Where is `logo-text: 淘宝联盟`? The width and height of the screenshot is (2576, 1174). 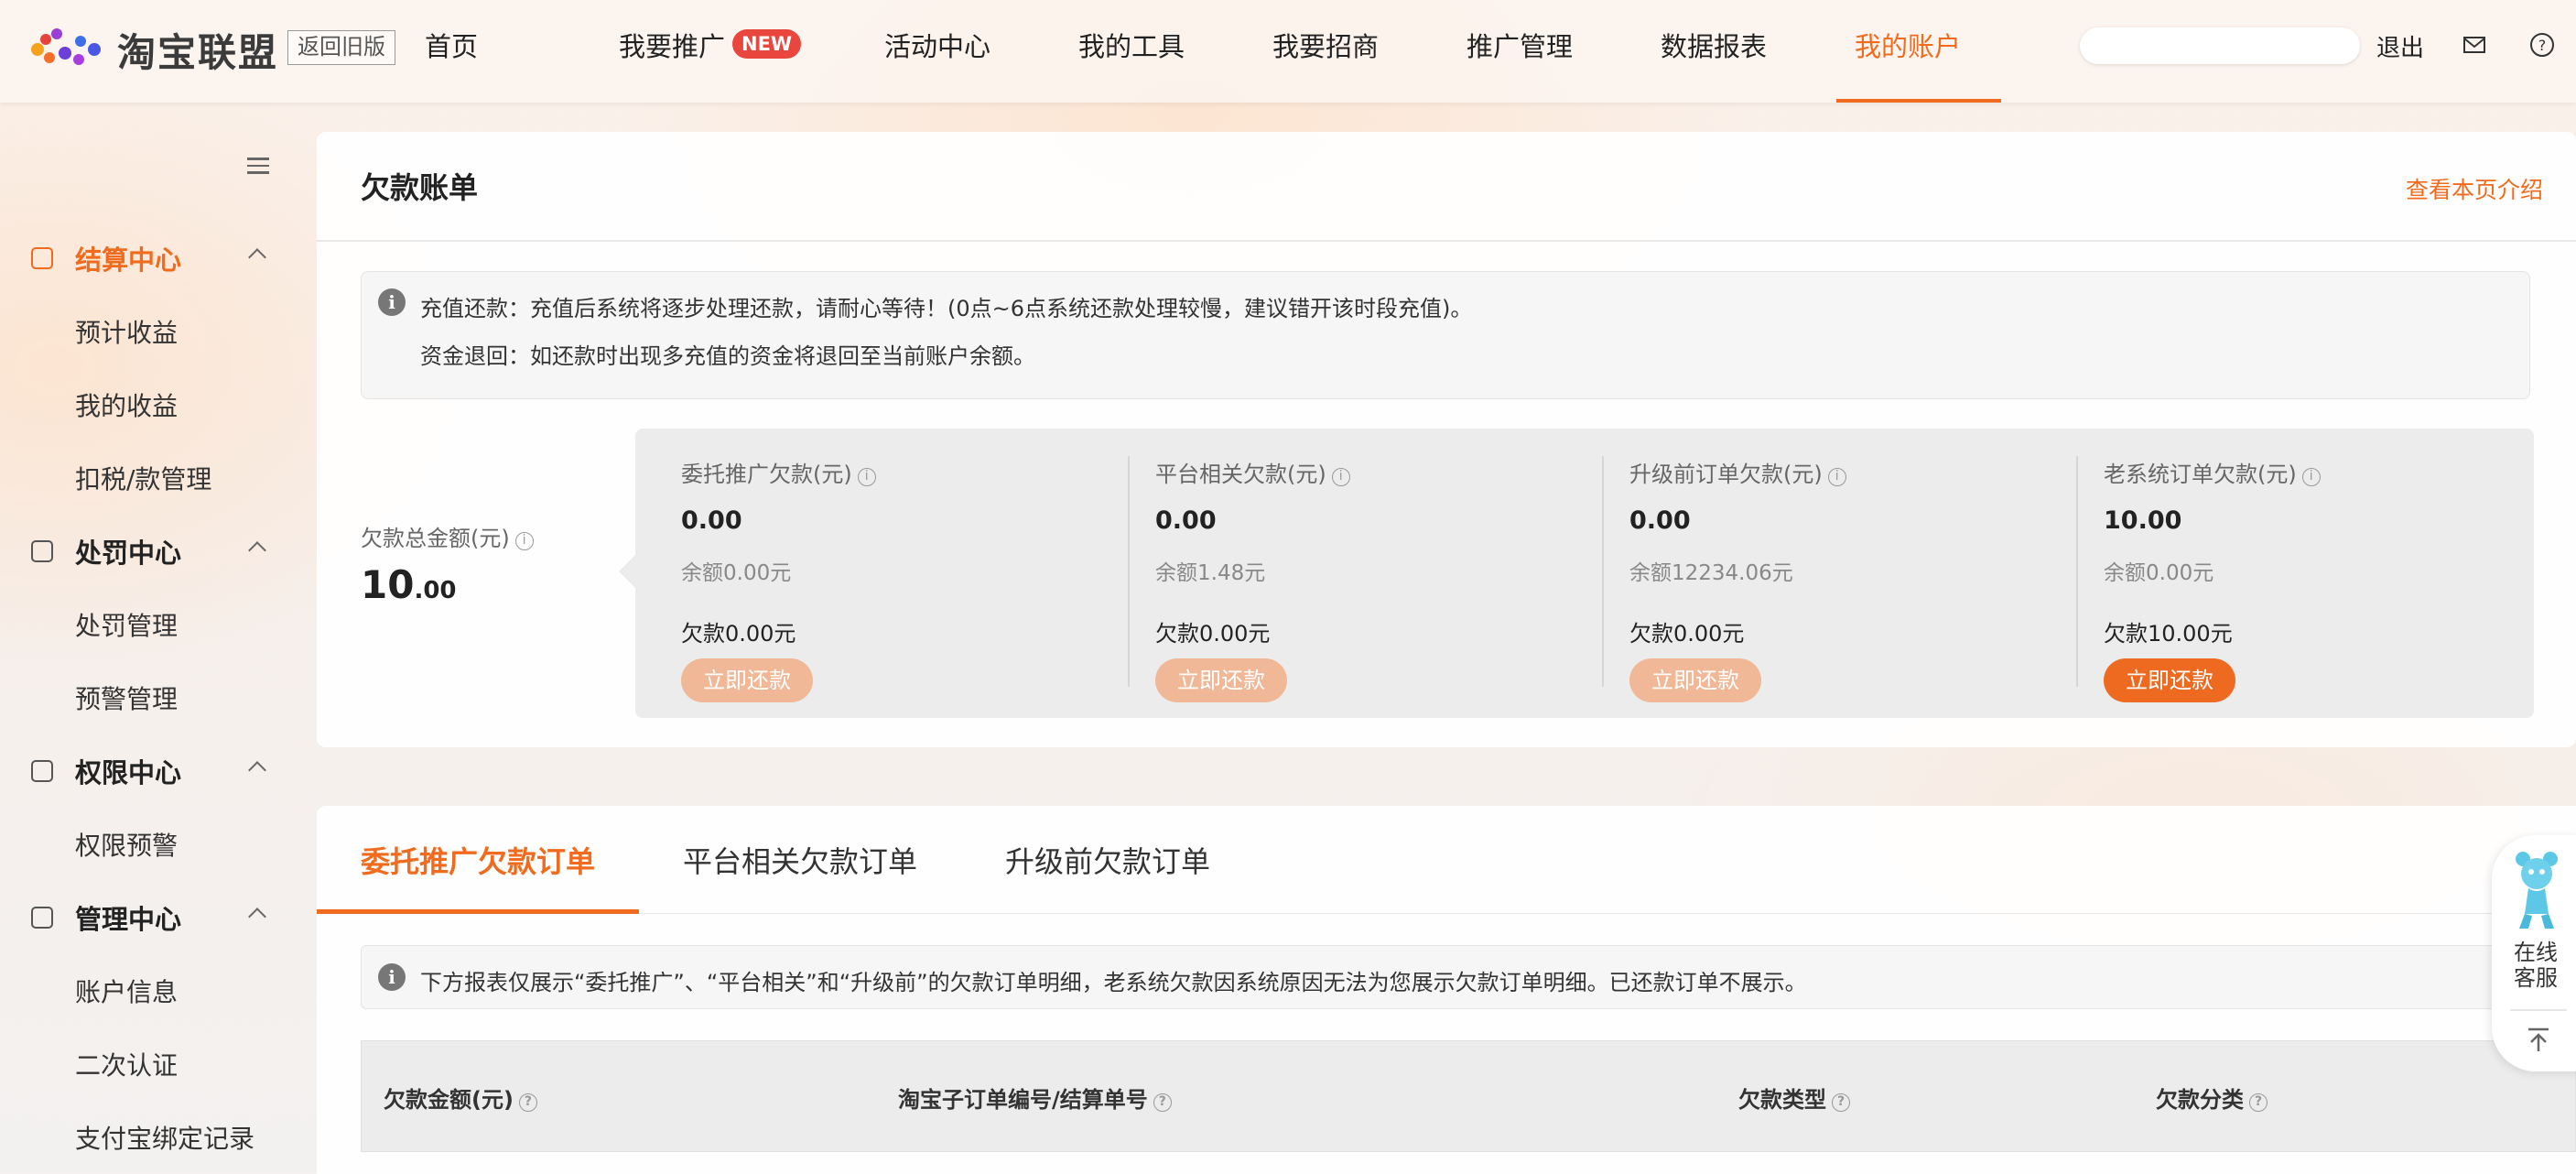
logo-text: 淘宝联盟 is located at coordinates (198, 52).